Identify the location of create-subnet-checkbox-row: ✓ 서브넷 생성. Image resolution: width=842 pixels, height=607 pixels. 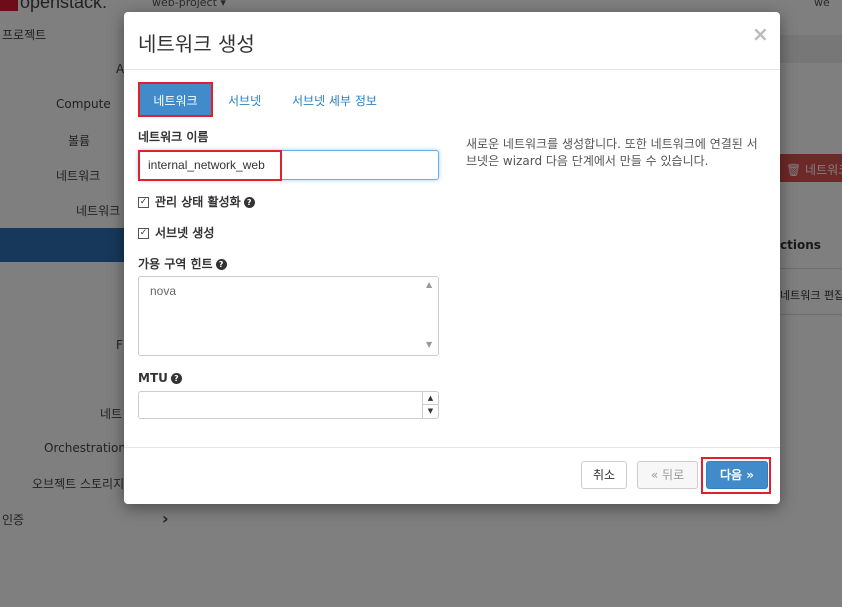
(176, 232).